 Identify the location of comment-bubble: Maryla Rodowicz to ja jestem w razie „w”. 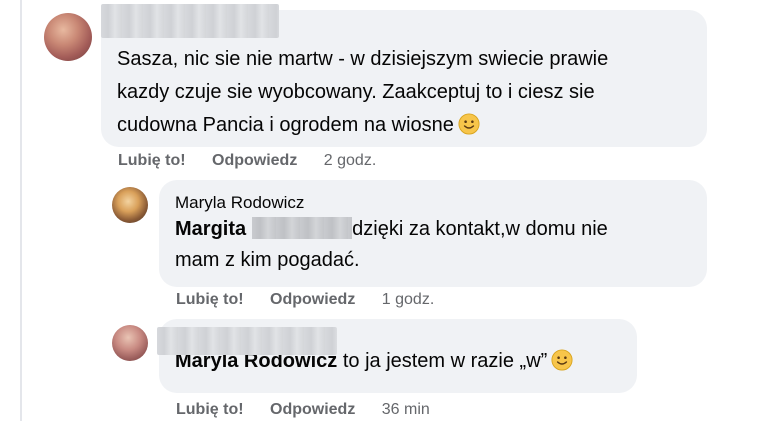
(397, 356).